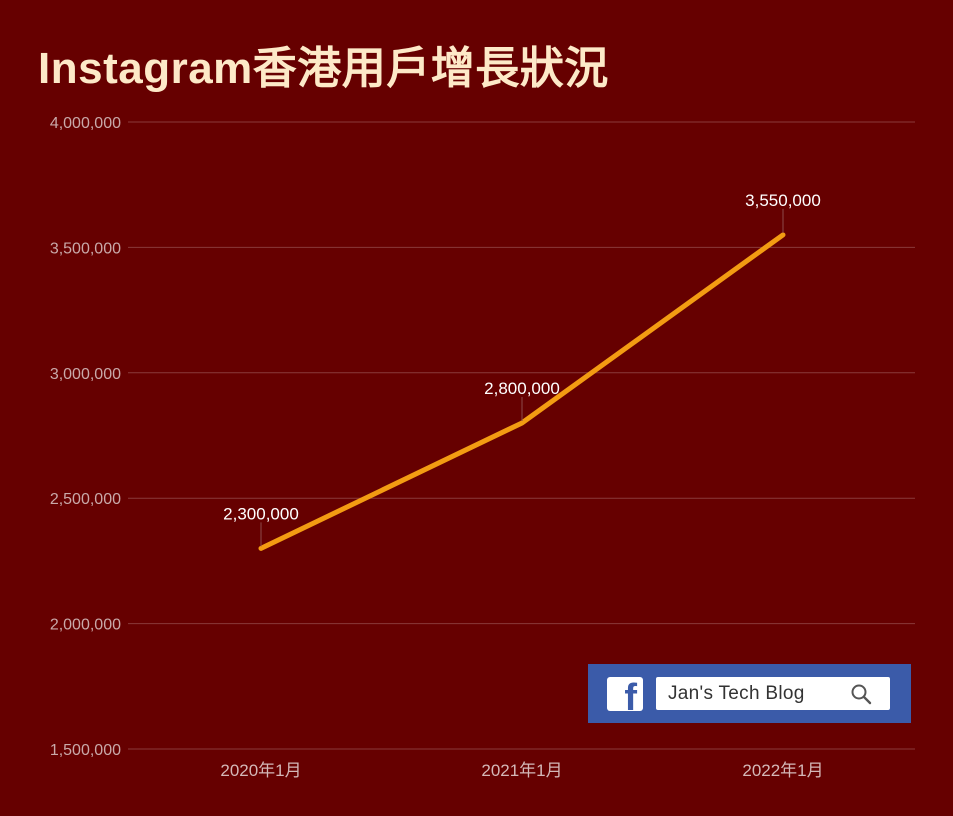 The image size is (953, 816). What do you see at coordinates (85, 248) in the screenshot?
I see `y-tick-label: 3,500,000` at bounding box center [85, 248].